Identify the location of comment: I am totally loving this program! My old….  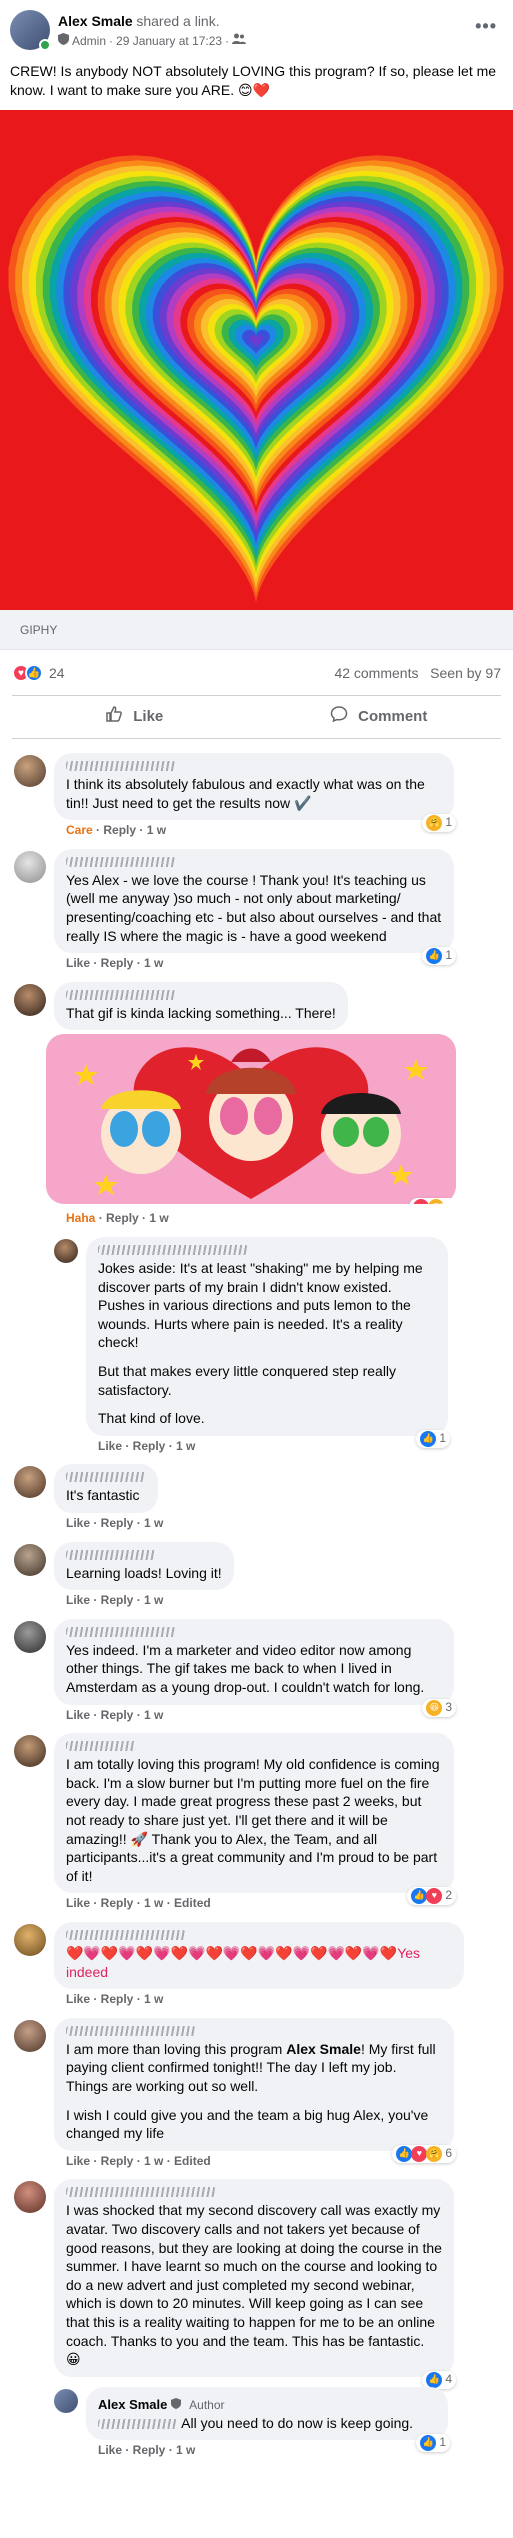
(256, 1822).